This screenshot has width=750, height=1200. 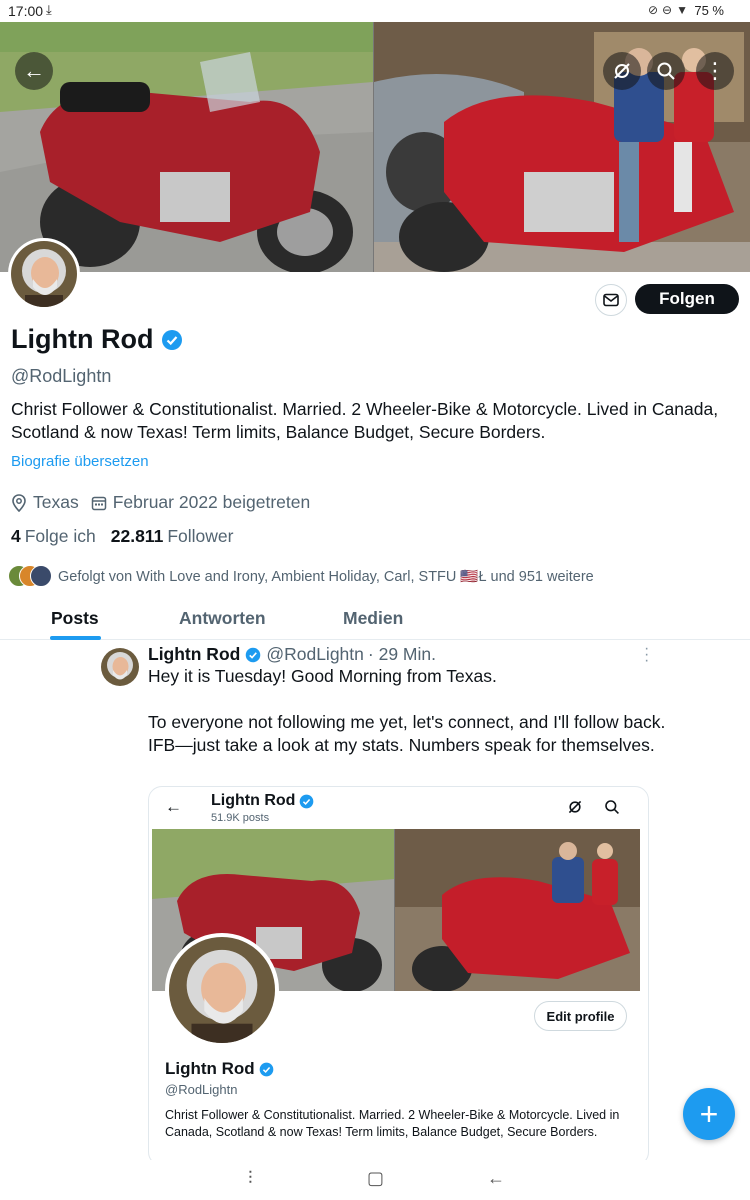 What do you see at coordinates (200, 536) in the screenshot?
I see `followers-label: Follower` at bounding box center [200, 536].